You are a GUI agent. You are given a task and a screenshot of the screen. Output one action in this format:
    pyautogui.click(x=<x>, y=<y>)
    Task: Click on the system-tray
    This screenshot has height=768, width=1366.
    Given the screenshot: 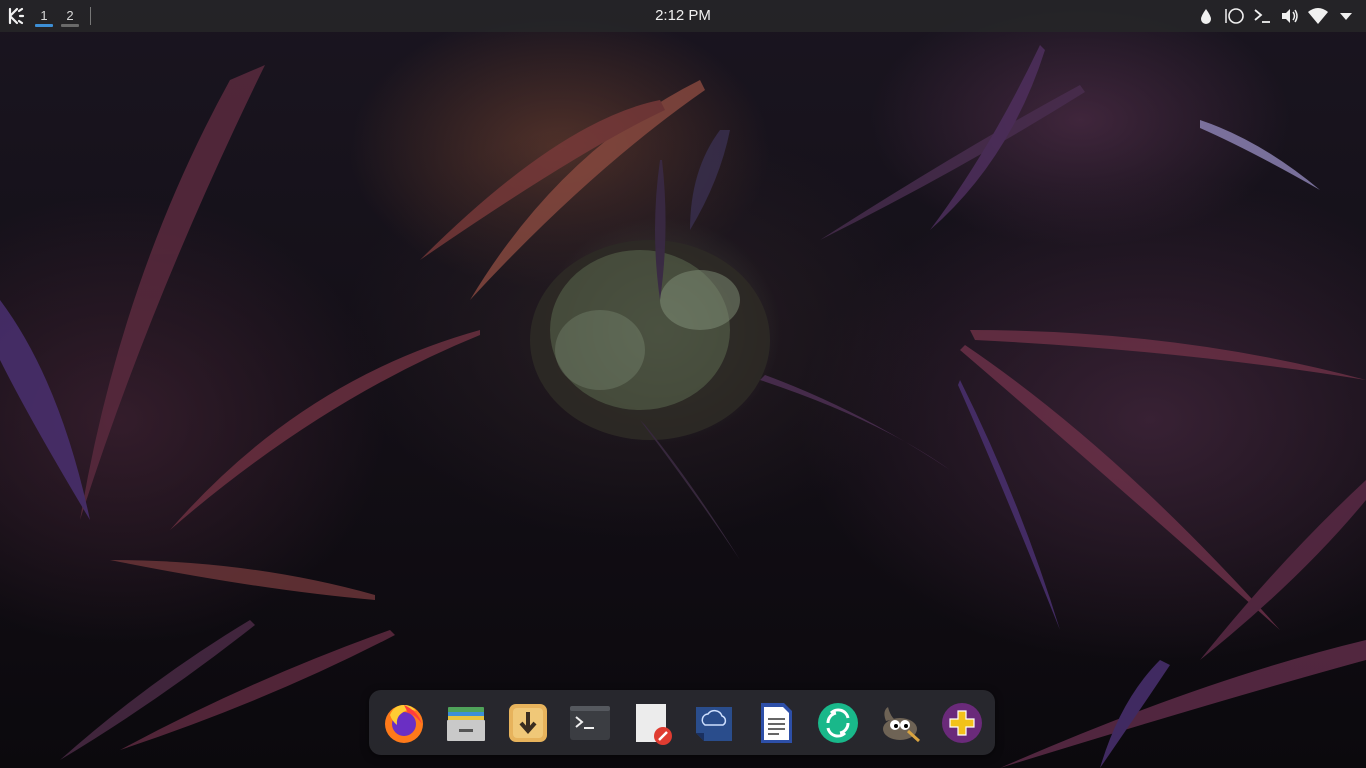 What is the action you would take?
    pyautogui.click(x=1274, y=16)
    